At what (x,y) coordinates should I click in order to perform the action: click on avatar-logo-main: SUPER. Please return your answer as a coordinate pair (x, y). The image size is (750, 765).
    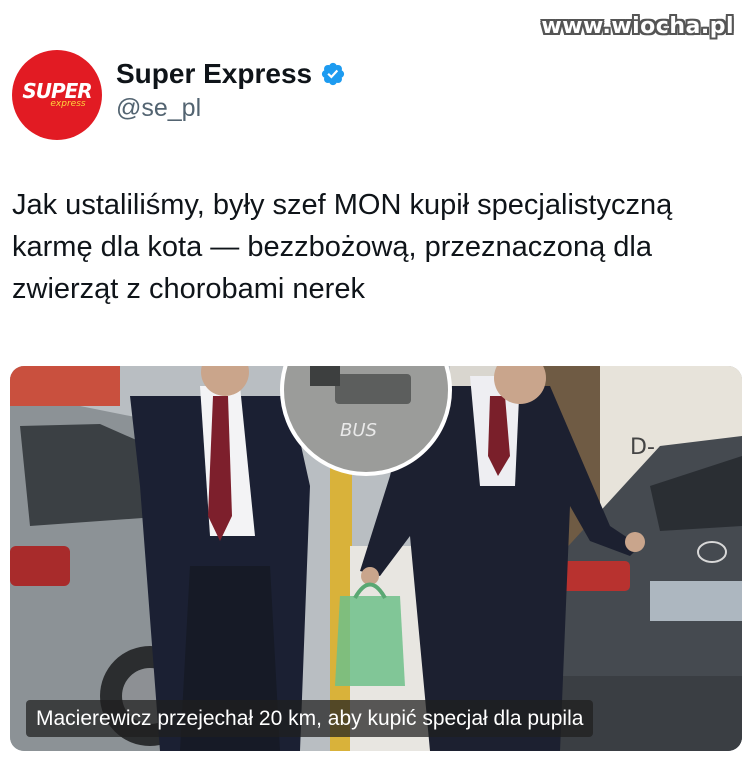
    Looking at the image, I should click on (57, 91).